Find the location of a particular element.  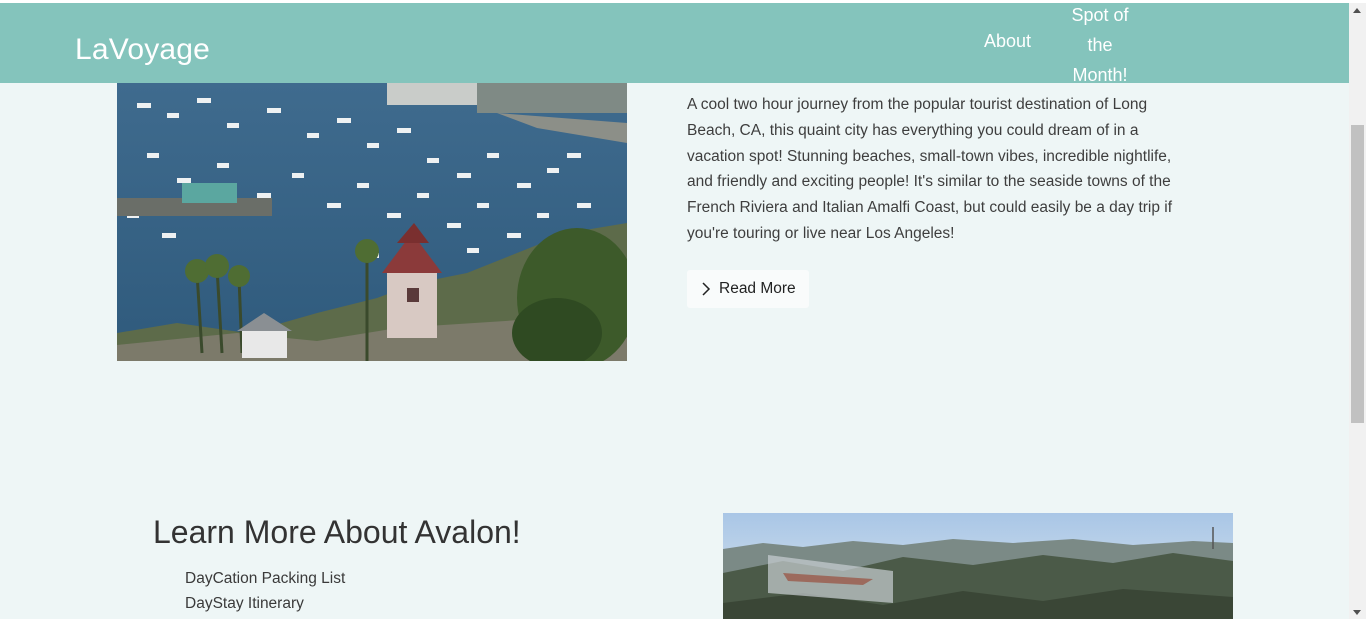

link-daystay-itinerary: DayStay Itinerary is located at coordinates (265, 603).